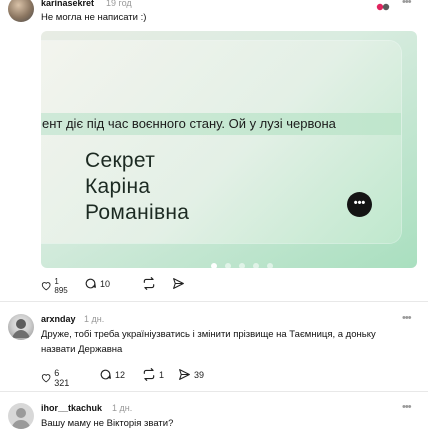  Describe the element at coordinates (199, 374) in the screenshot. I see `share-count: 39` at that location.